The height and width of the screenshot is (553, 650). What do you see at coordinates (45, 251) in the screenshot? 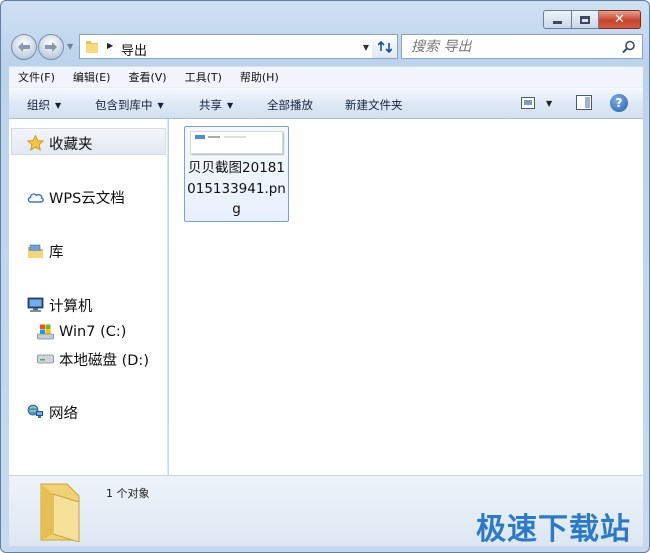
I see `nav-item-libraries: 库` at bounding box center [45, 251].